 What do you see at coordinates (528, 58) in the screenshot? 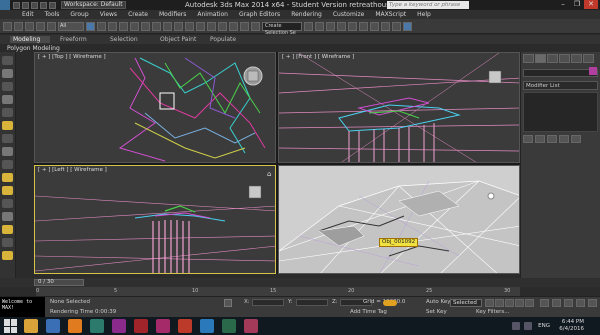
I see `create-tab-icon` at bounding box center [528, 58].